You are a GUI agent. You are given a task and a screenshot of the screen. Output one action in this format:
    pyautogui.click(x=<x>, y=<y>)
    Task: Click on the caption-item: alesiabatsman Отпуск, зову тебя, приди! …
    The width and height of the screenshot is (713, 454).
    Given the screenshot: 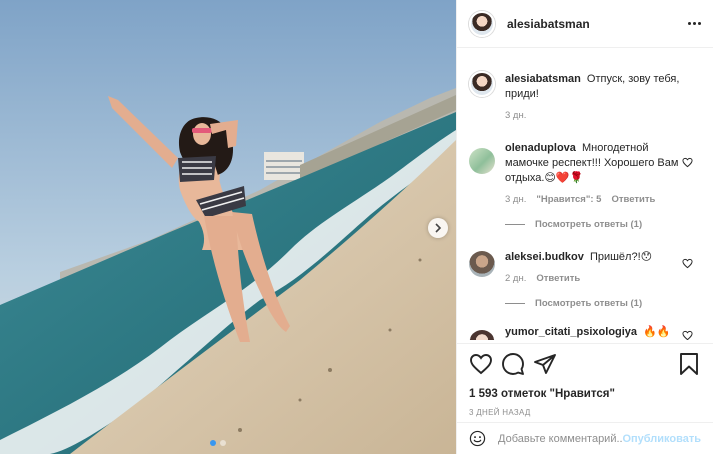 What is the action you would take?
    pyautogui.click(x=585, y=93)
    